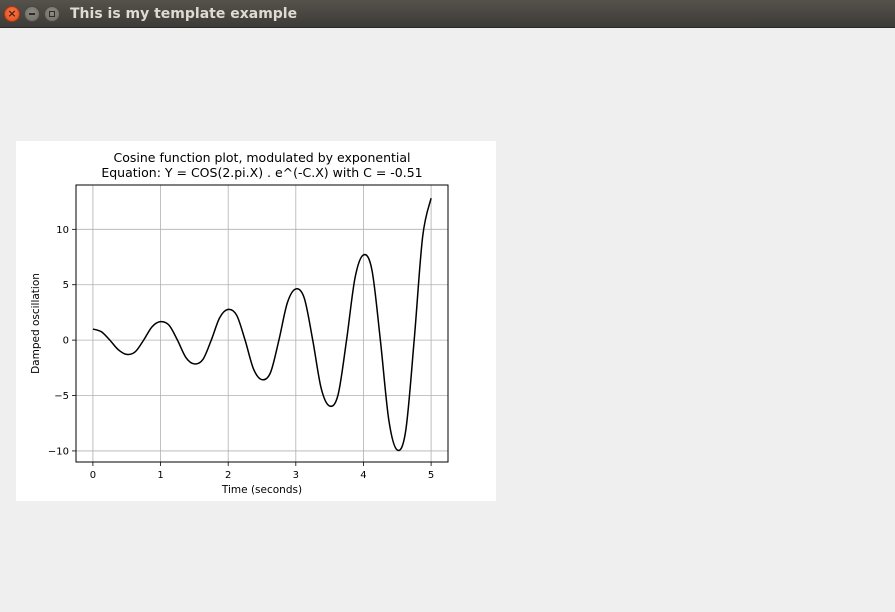 Image resolution: width=895 pixels, height=612 pixels. I want to click on x-tick-label: 5, so click(431, 475).